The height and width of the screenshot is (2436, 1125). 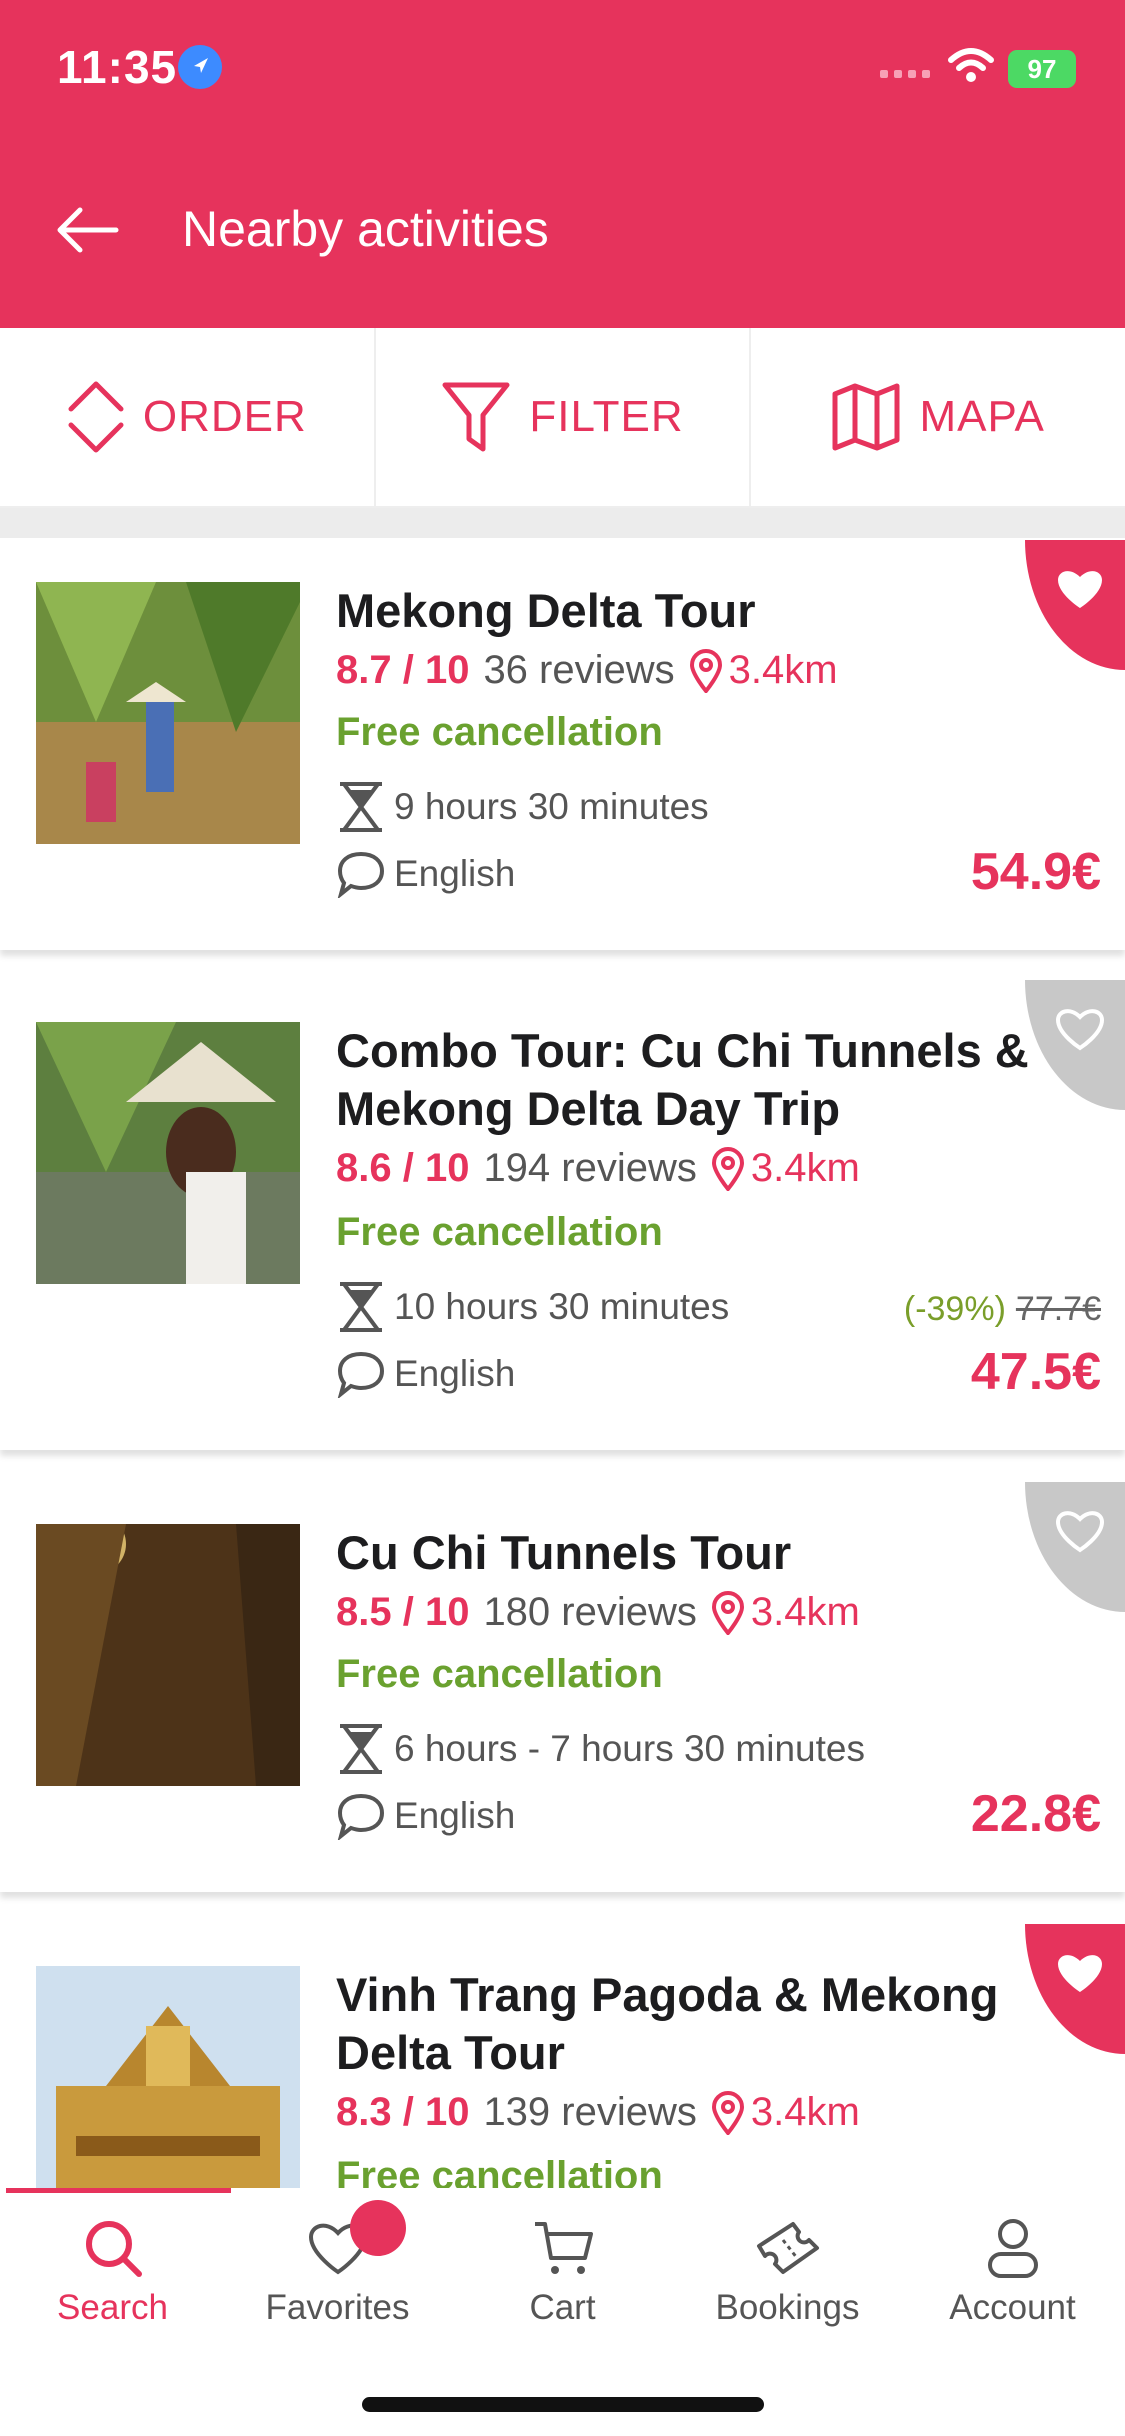 I want to click on list-top-spacer, so click(x=562, y=523).